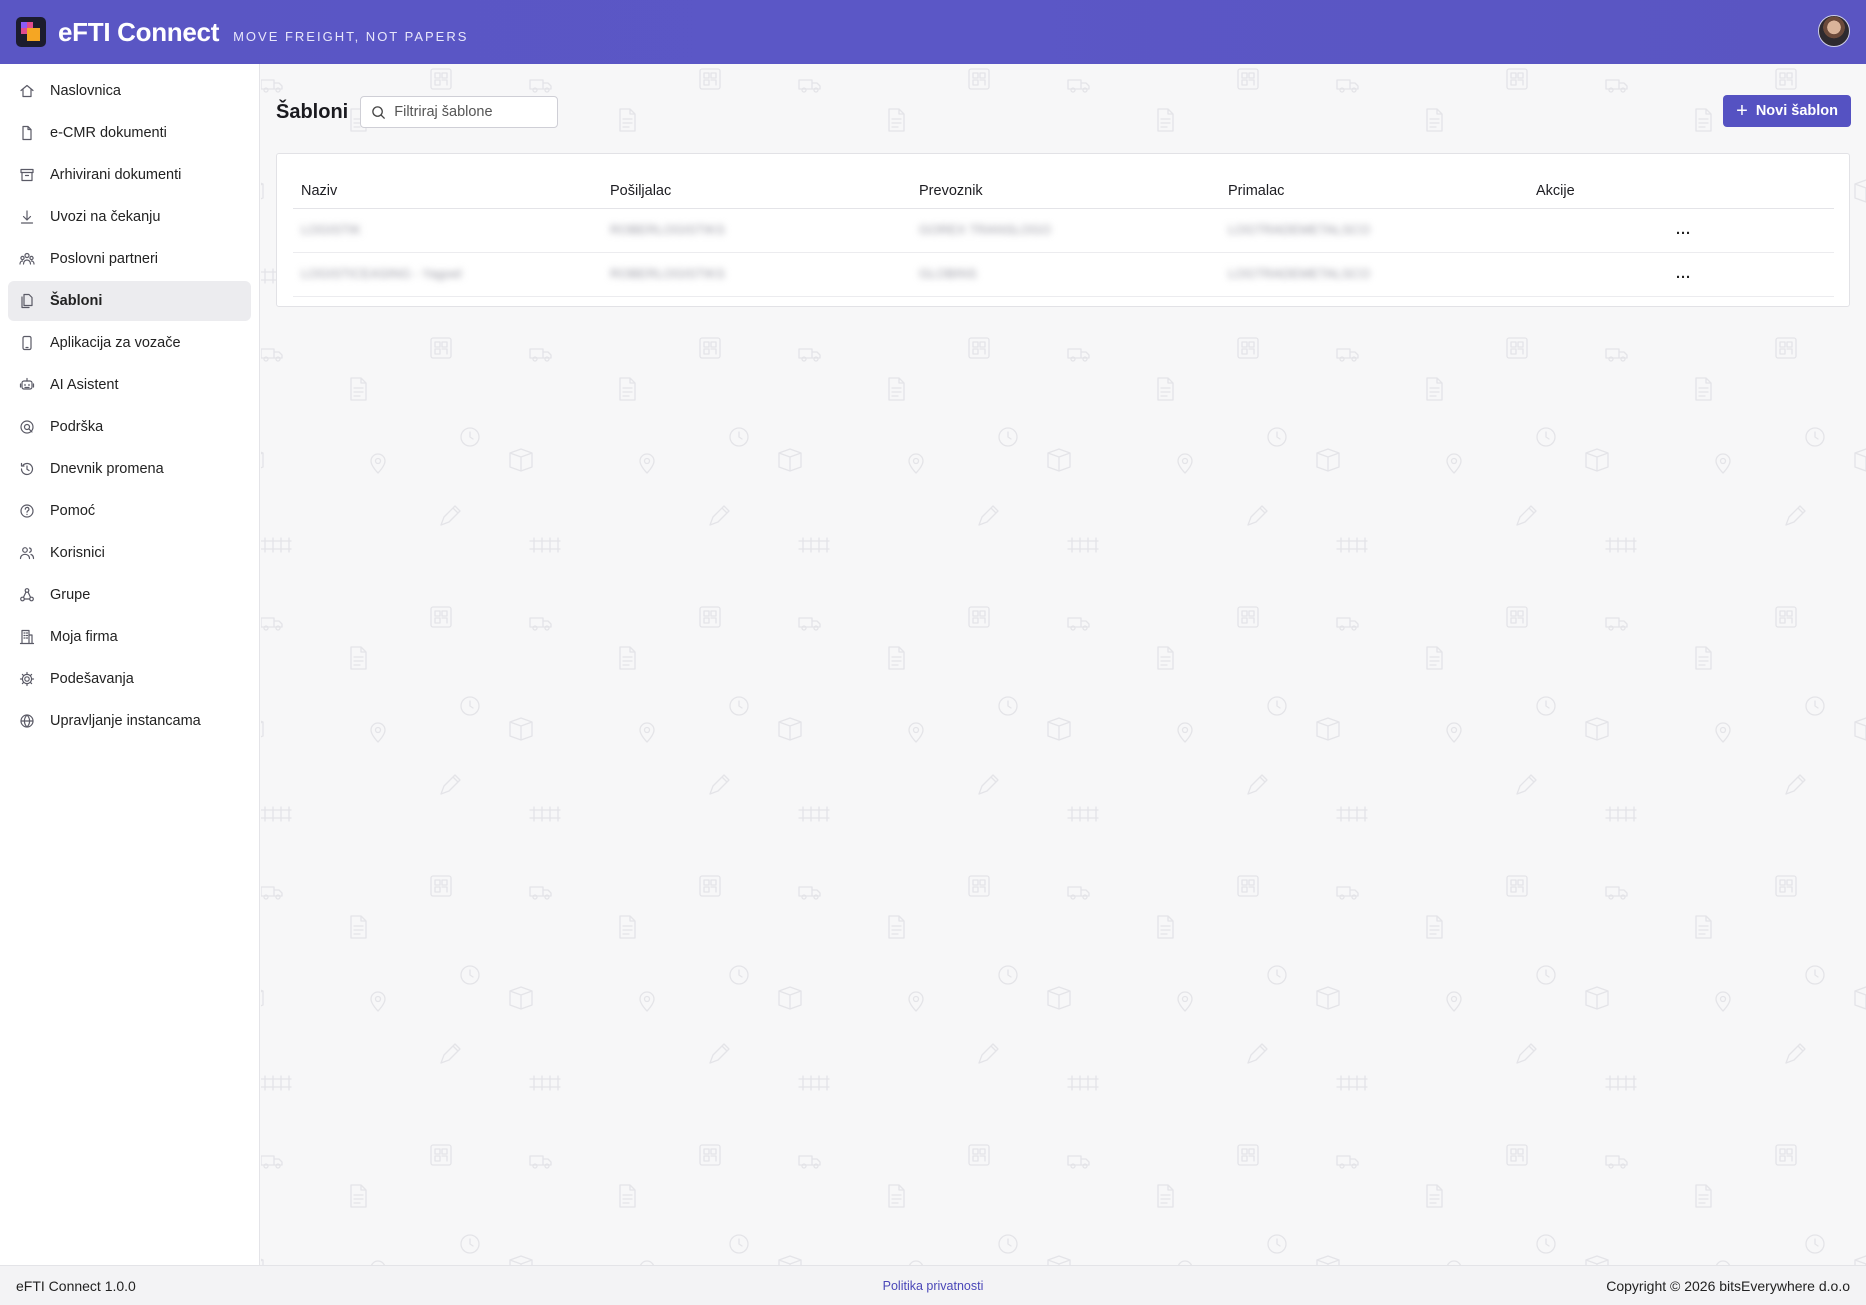 Image resolution: width=1866 pixels, height=1305 pixels. Describe the element at coordinates (1374, 230) in the screenshot. I see `cell-primalac: LOGTRADEMETALSCO` at that location.